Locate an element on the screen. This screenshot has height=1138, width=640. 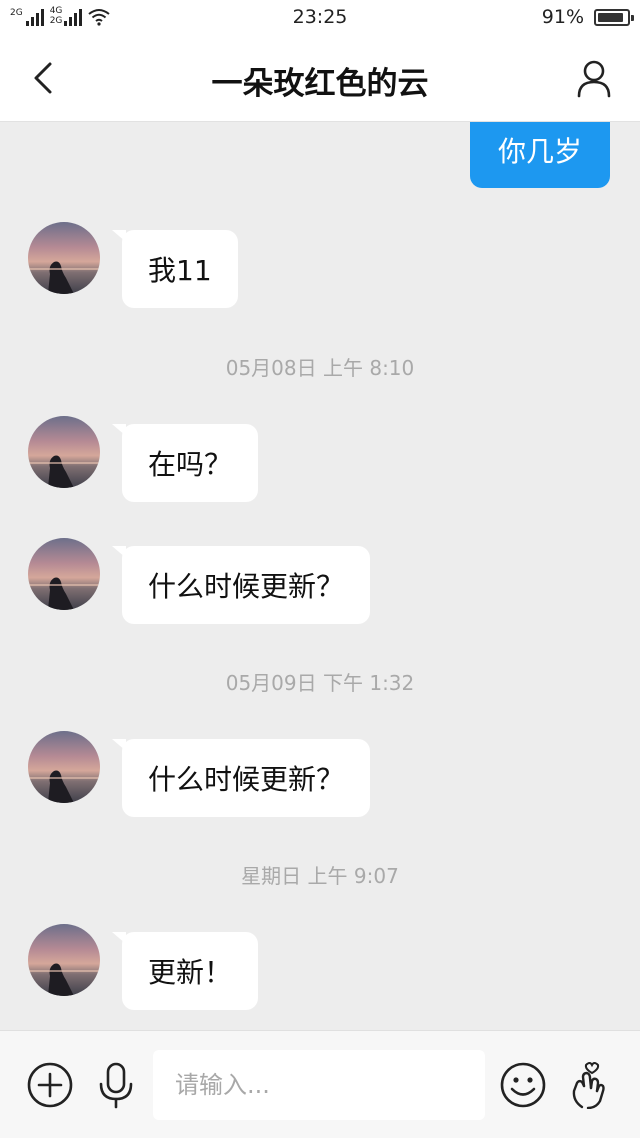
person-icon is located at coordinates (594, 78).